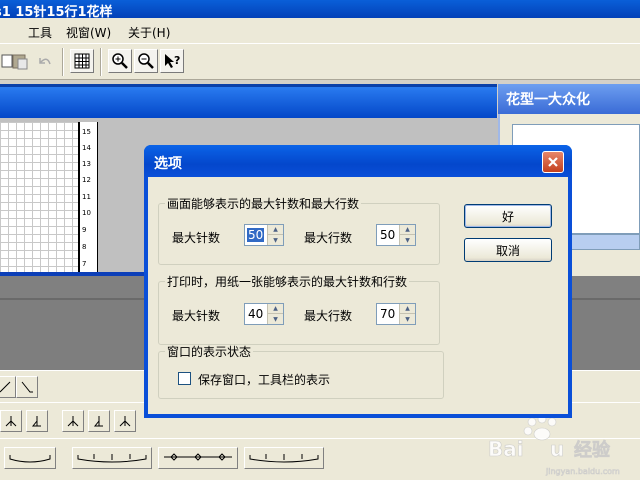 This screenshot has width=640, height=480. I want to click on svg-text: jingyan.baidu.com, so click(582, 471).